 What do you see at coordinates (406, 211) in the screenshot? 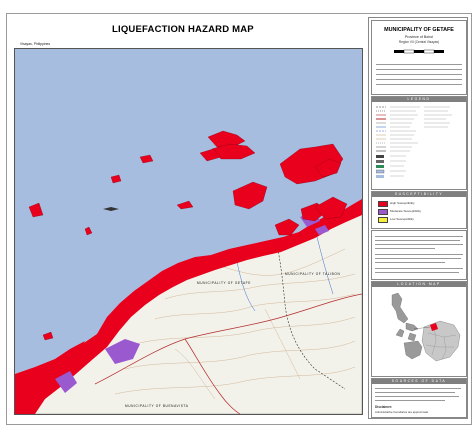
I see `moderate-label: Moderate Susceptibility` at bounding box center [406, 211].